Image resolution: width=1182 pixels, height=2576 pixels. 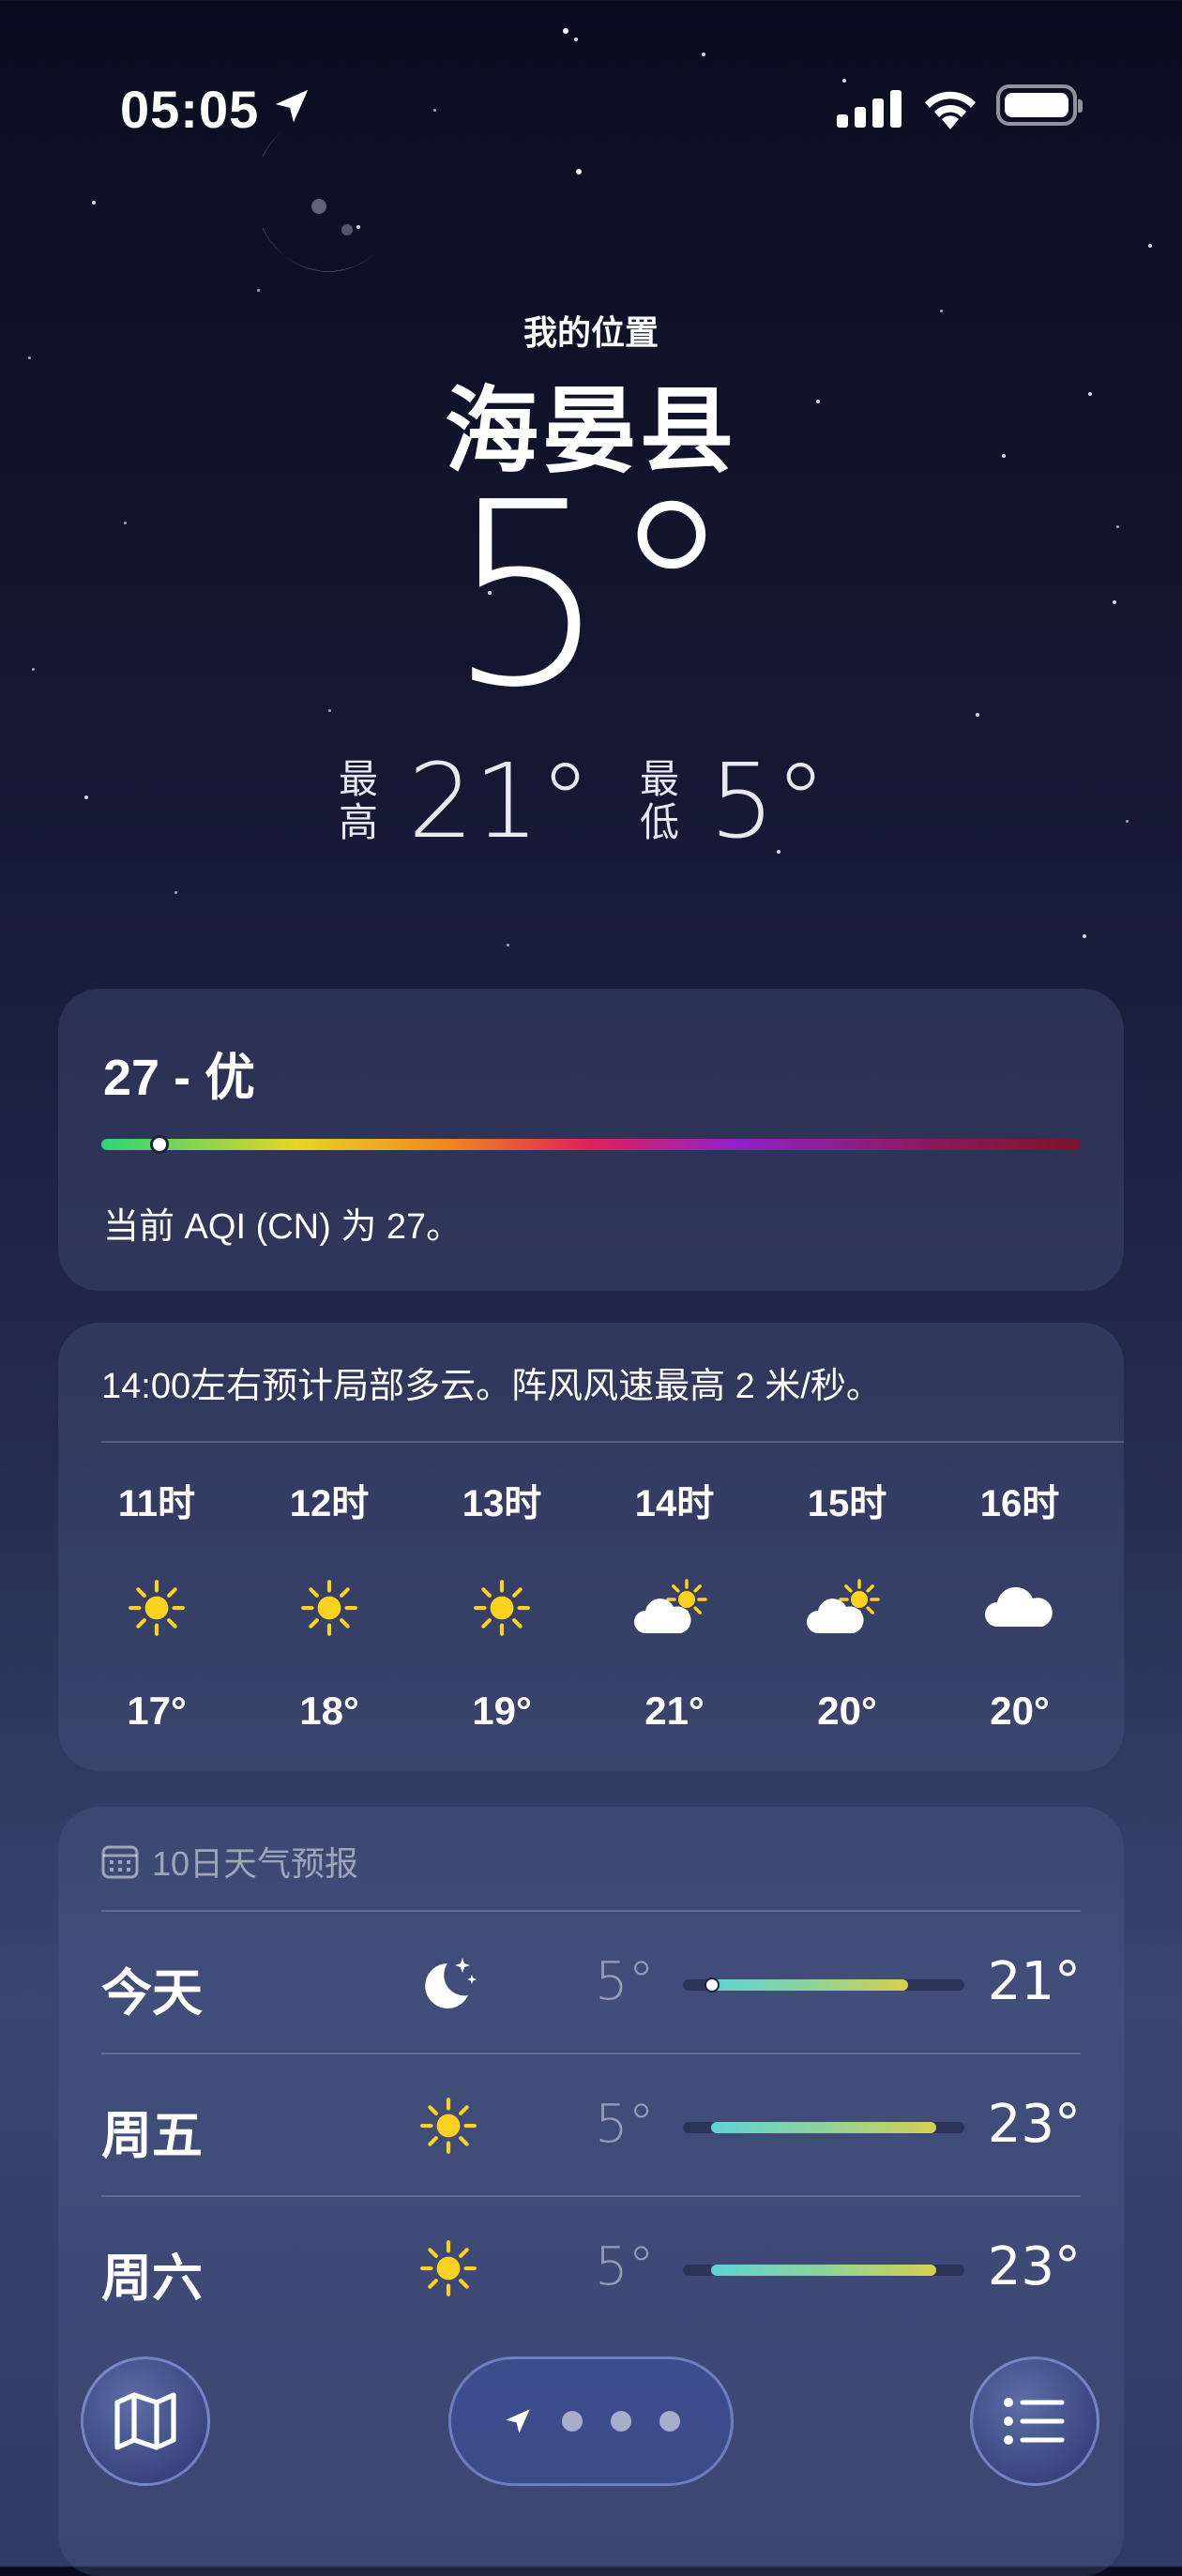 What do you see at coordinates (767, 801) in the screenshot?
I see `low-temp: 5°` at bounding box center [767, 801].